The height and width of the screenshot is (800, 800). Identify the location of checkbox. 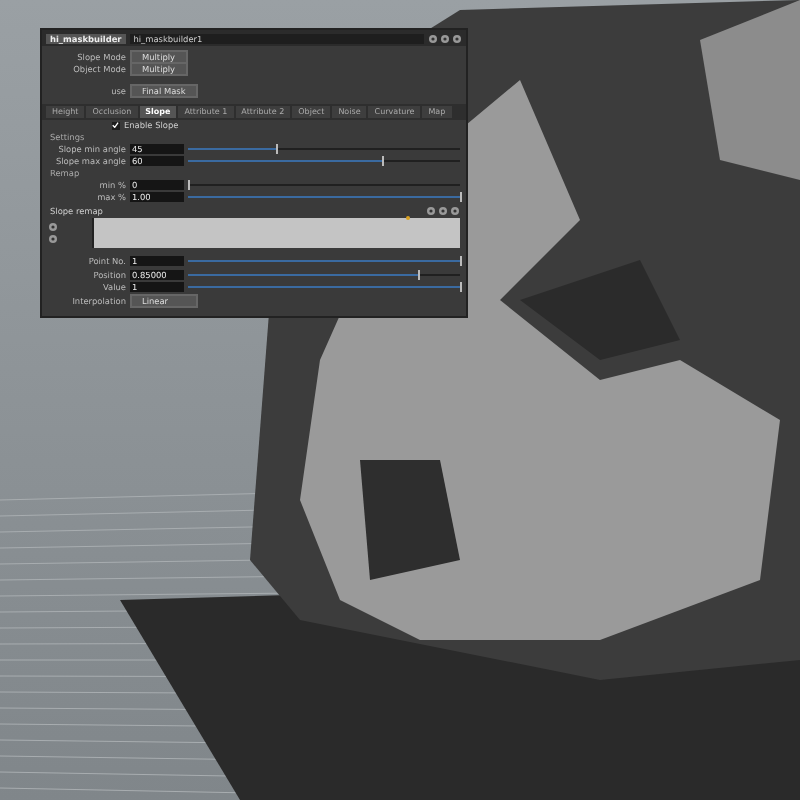
(116, 125).